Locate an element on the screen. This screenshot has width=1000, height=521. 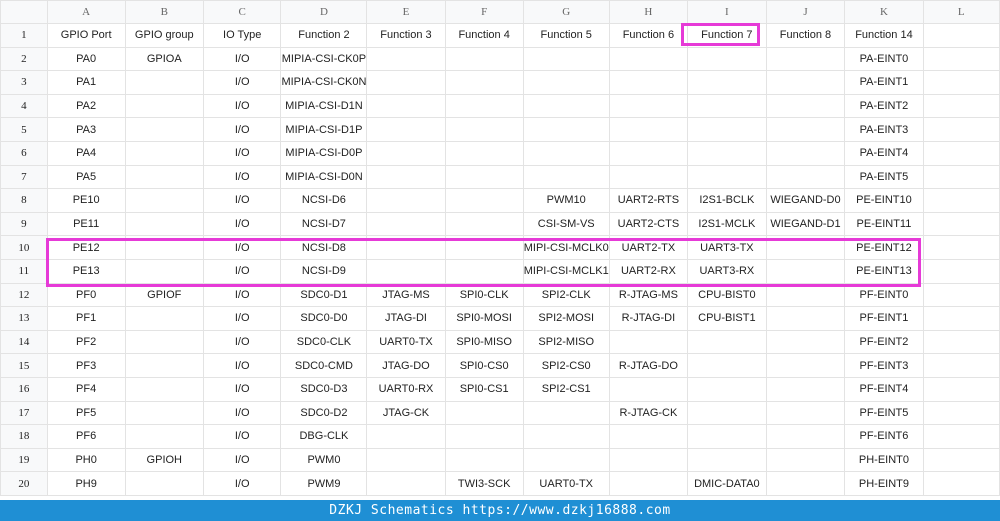
cell: PE11 is located at coordinates (86, 224).